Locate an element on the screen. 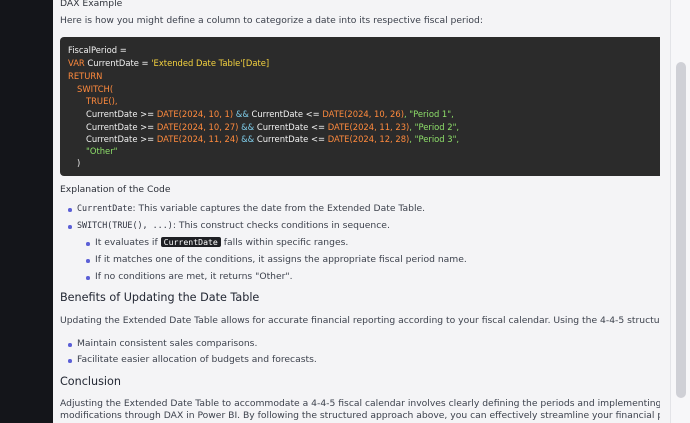  code-line: ) is located at coordinates (79, 163).